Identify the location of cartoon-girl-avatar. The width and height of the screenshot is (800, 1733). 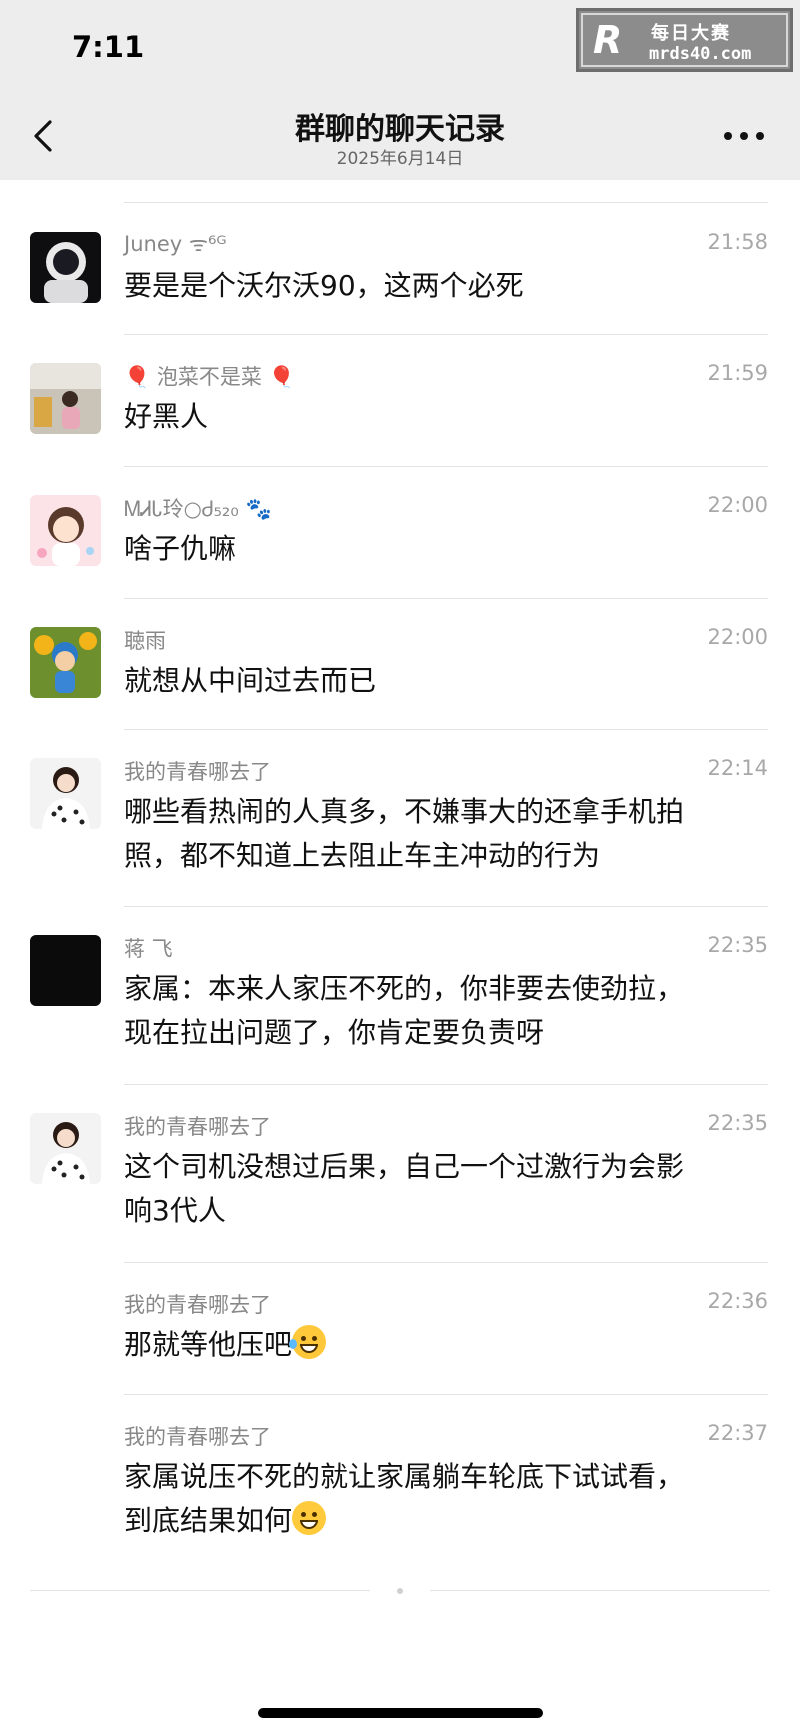
(65, 530).